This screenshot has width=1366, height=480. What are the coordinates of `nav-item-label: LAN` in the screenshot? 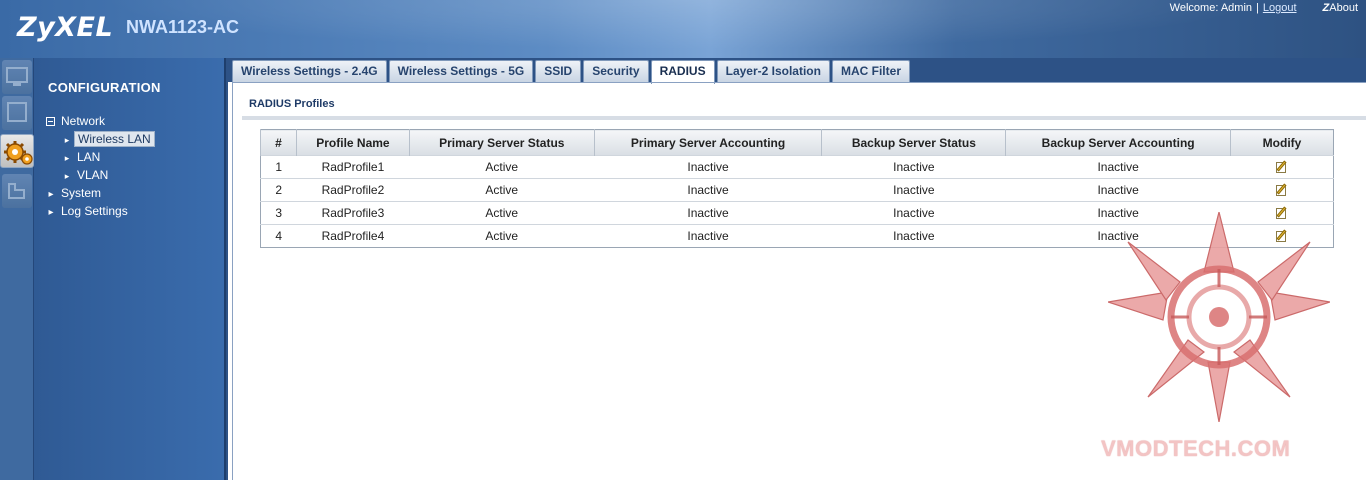 It's located at (89, 157).